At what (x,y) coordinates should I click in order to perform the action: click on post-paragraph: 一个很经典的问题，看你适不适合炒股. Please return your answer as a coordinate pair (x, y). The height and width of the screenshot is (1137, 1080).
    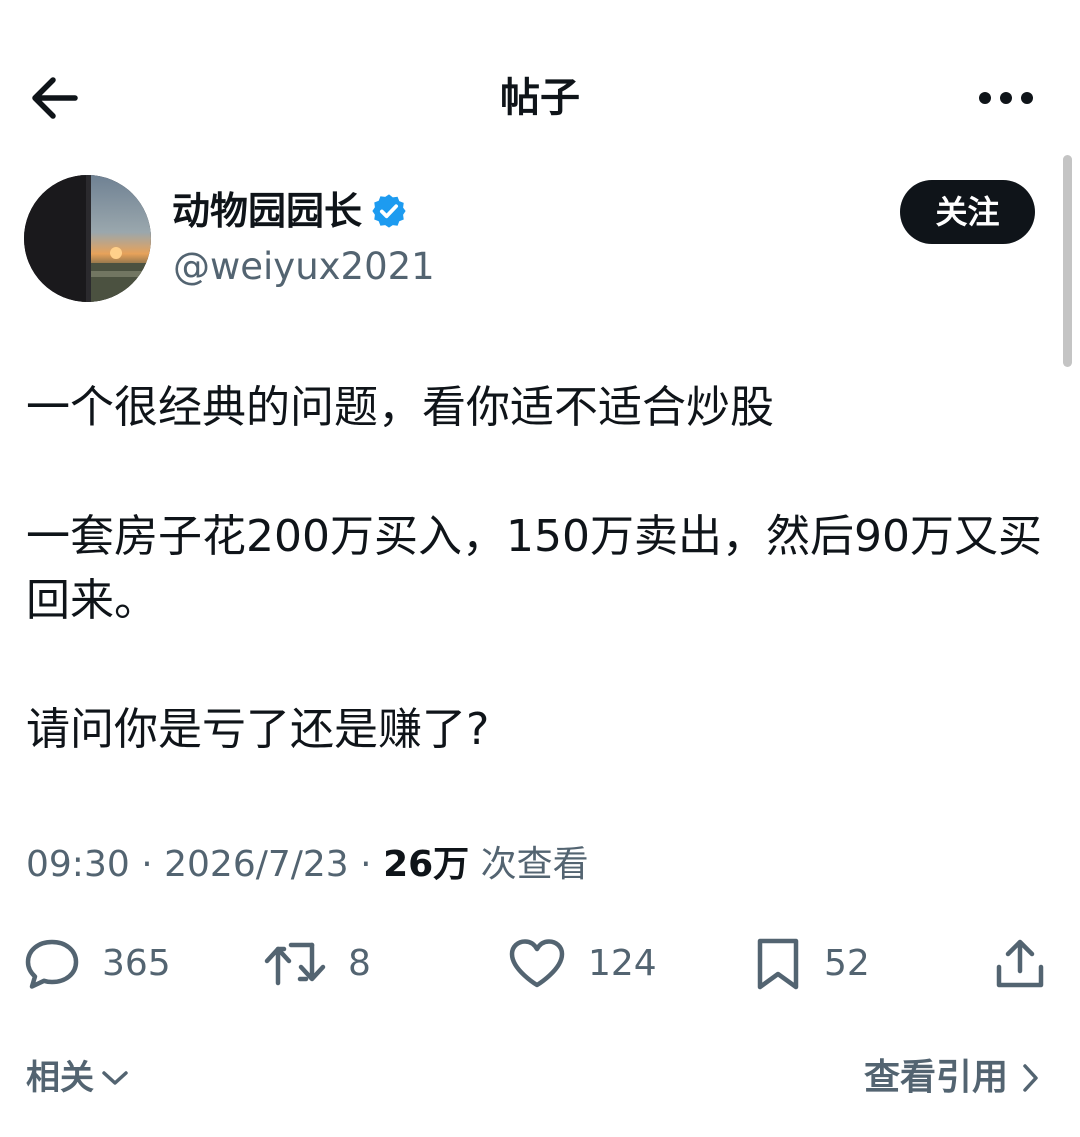
    Looking at the image, I should click on (400, 407).